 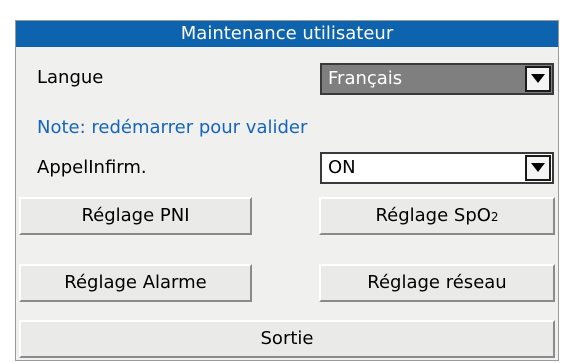 What do you see at coordinates (365, 78) in the screenshot?
I see `language-select-value: Français` at bounding box center [365, 78].